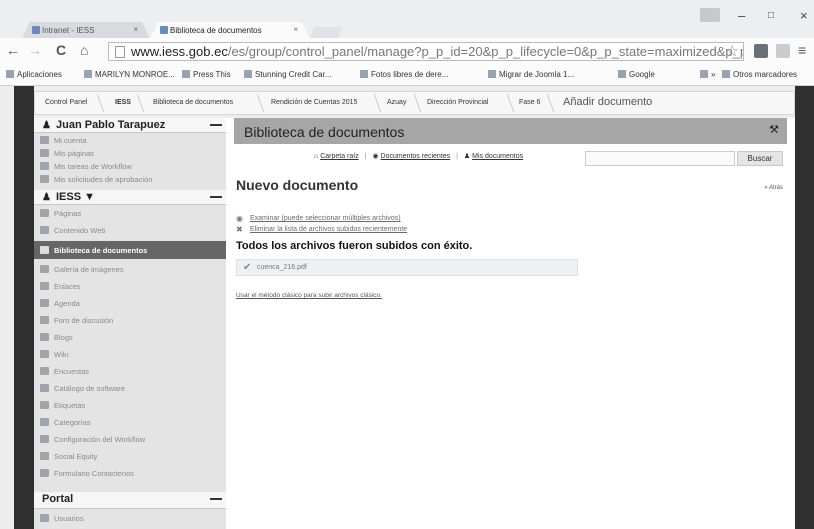  Describe the element at coordinates (324, 132) in the screenshot. I see `portlet-title: Biblioteca de documentos` at that location.